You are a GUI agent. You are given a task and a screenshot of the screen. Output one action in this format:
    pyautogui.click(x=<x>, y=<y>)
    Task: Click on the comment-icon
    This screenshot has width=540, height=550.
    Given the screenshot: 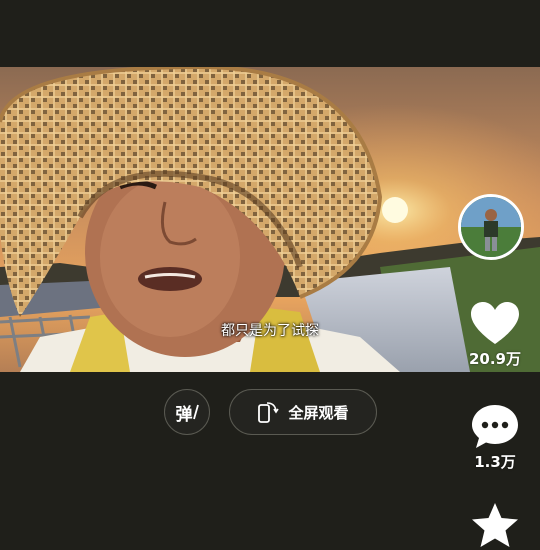 What is the action you would take?
    pyautogui.click(x=495, y=426)
    